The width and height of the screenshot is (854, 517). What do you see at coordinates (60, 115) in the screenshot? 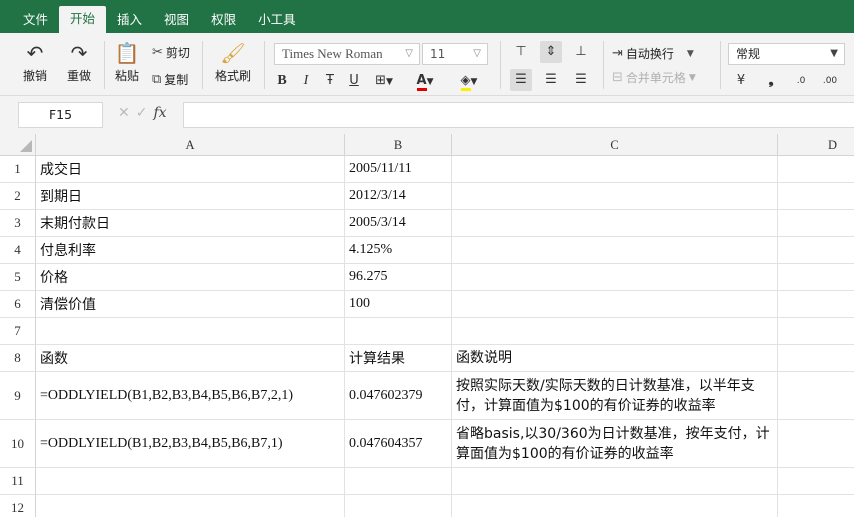
I see `name-box: F15` at bounding box center [60, 115].